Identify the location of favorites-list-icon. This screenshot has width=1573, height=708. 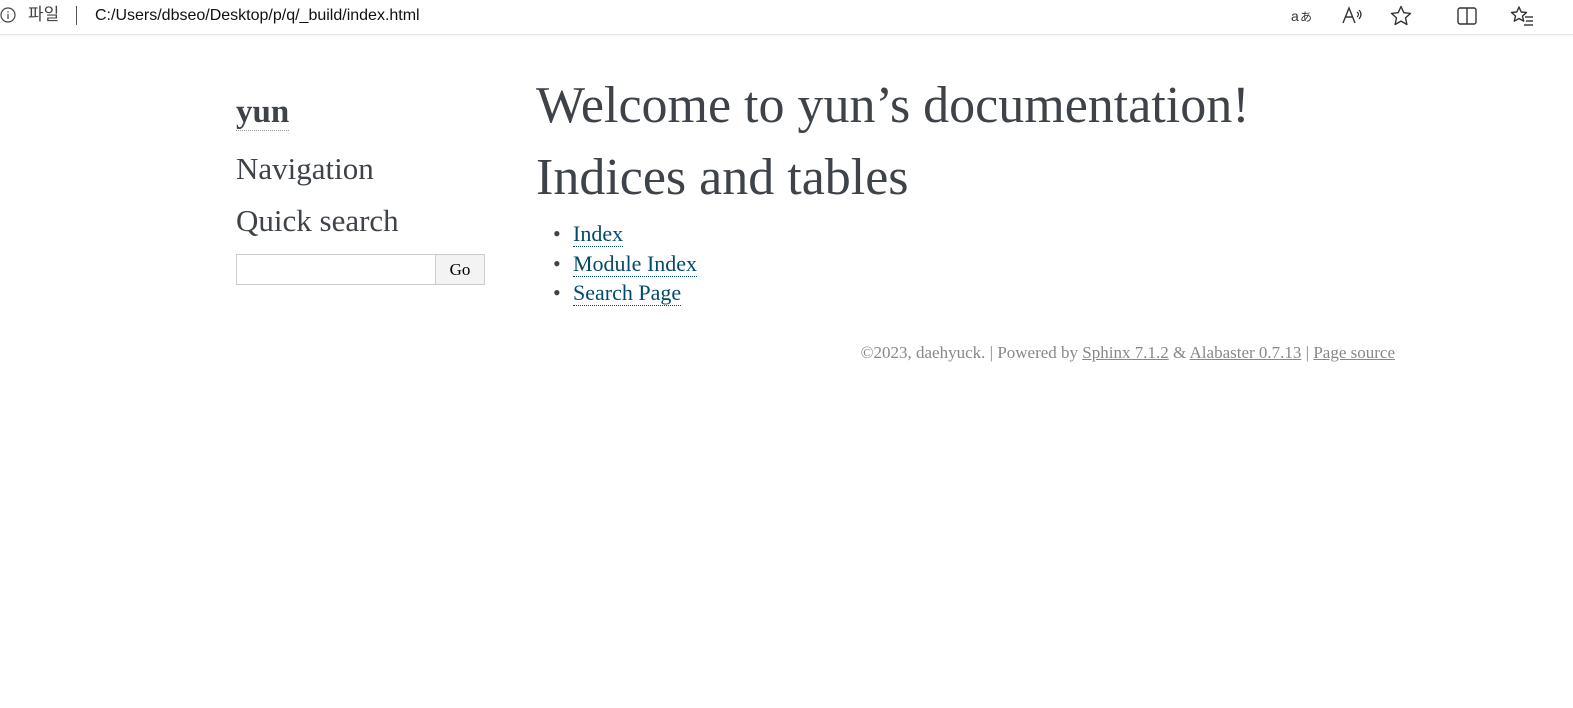
(1522, 16).